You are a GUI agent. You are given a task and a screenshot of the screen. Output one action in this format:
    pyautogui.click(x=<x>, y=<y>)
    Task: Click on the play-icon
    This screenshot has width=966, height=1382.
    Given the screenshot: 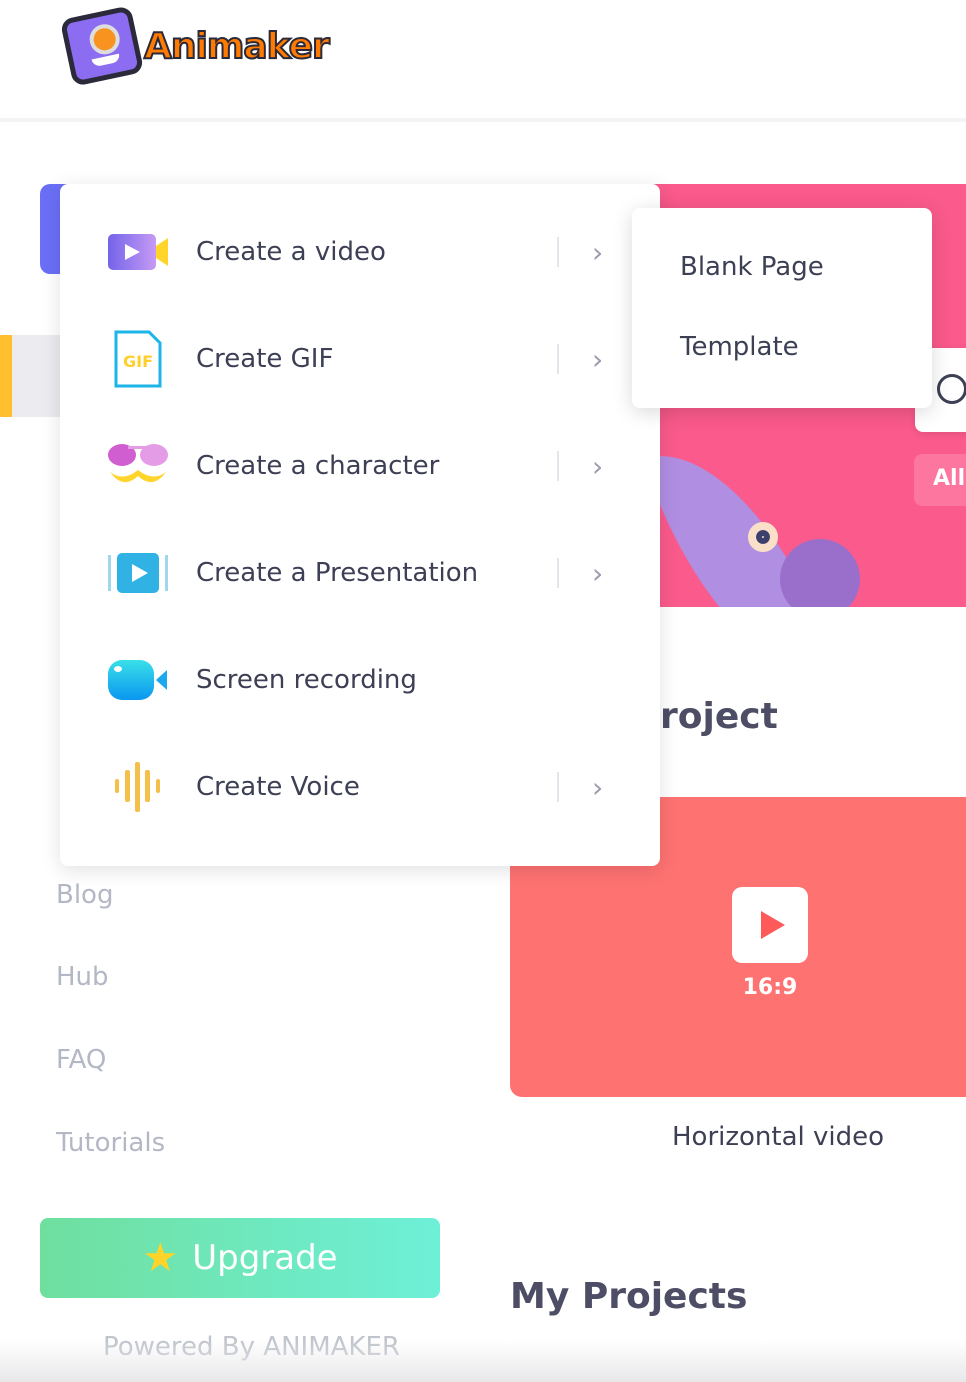 What is the action you would take?
    pyautogui.click(x=770, y=925)
    